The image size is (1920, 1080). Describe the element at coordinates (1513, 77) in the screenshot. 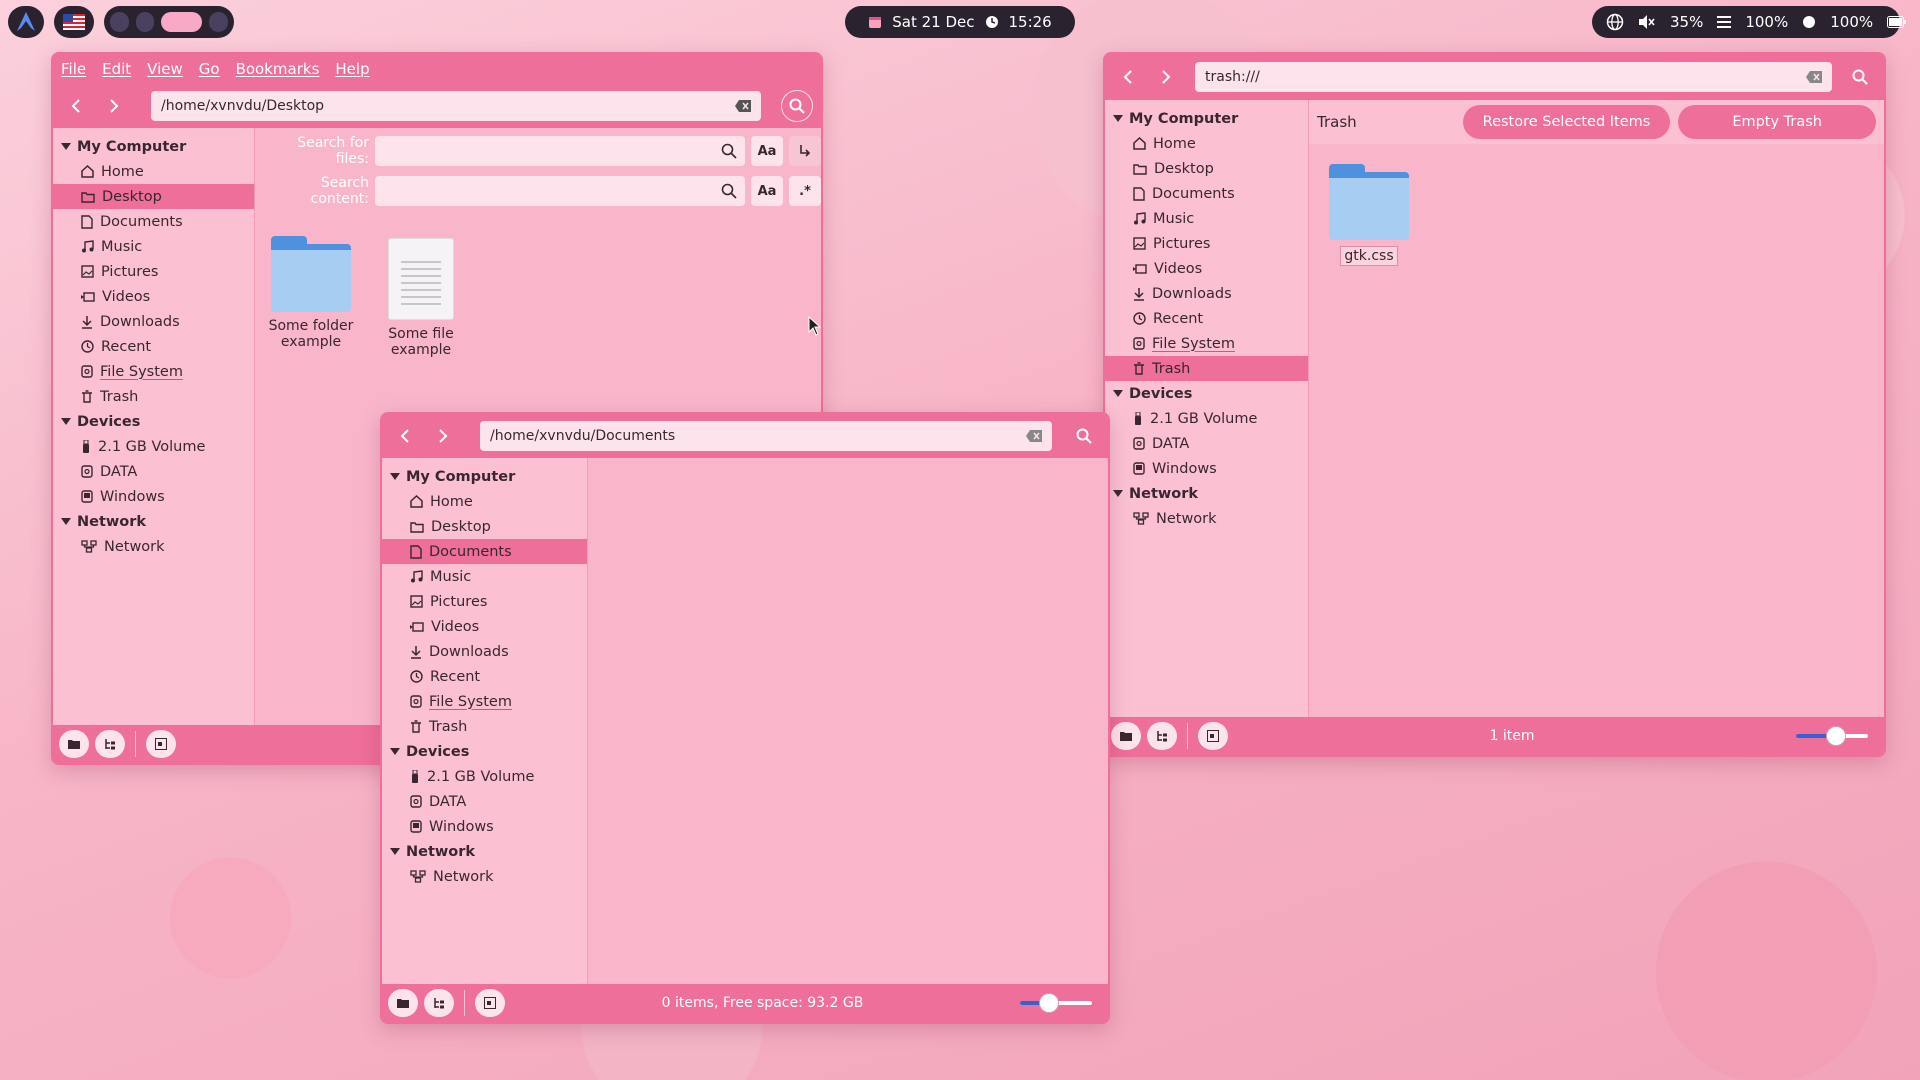

I see `location-field: trash:///` at that location.